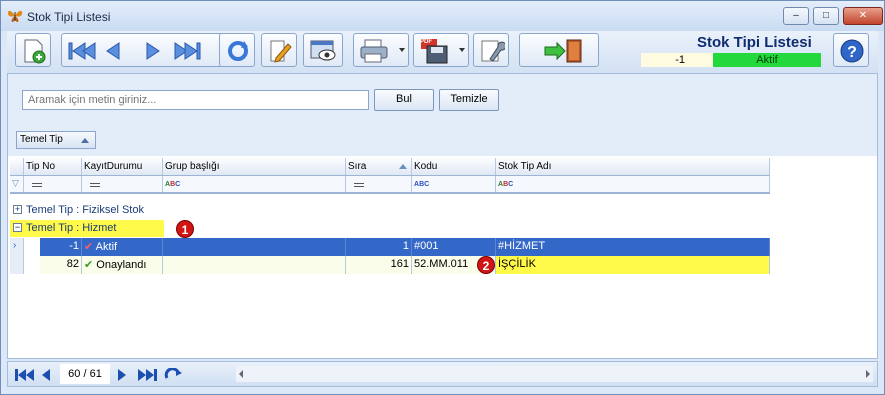 The height and width of the screenshot is (395, 885). I want to click on cell-stok-tip-adi: #HİZMET, so click(633, 247).